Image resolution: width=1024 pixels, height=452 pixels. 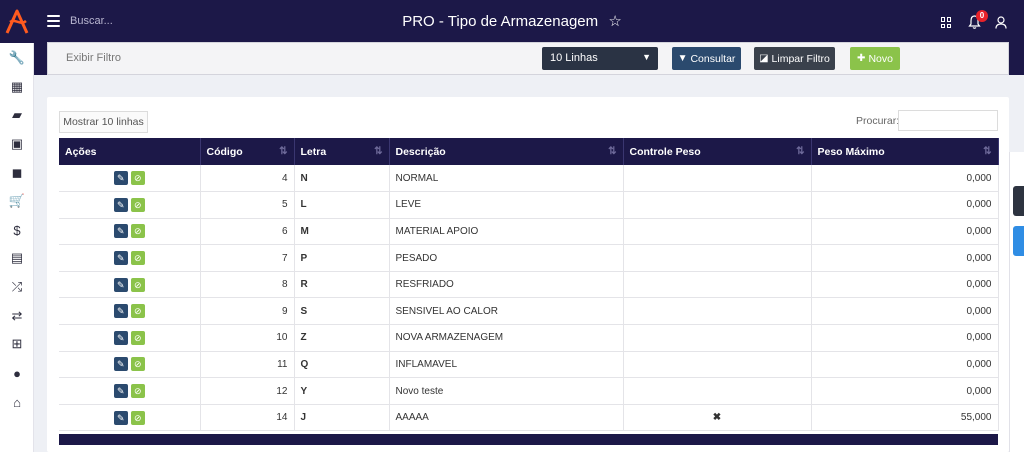 I want to click on book-icon: ▰, so click(x=17, y=115).